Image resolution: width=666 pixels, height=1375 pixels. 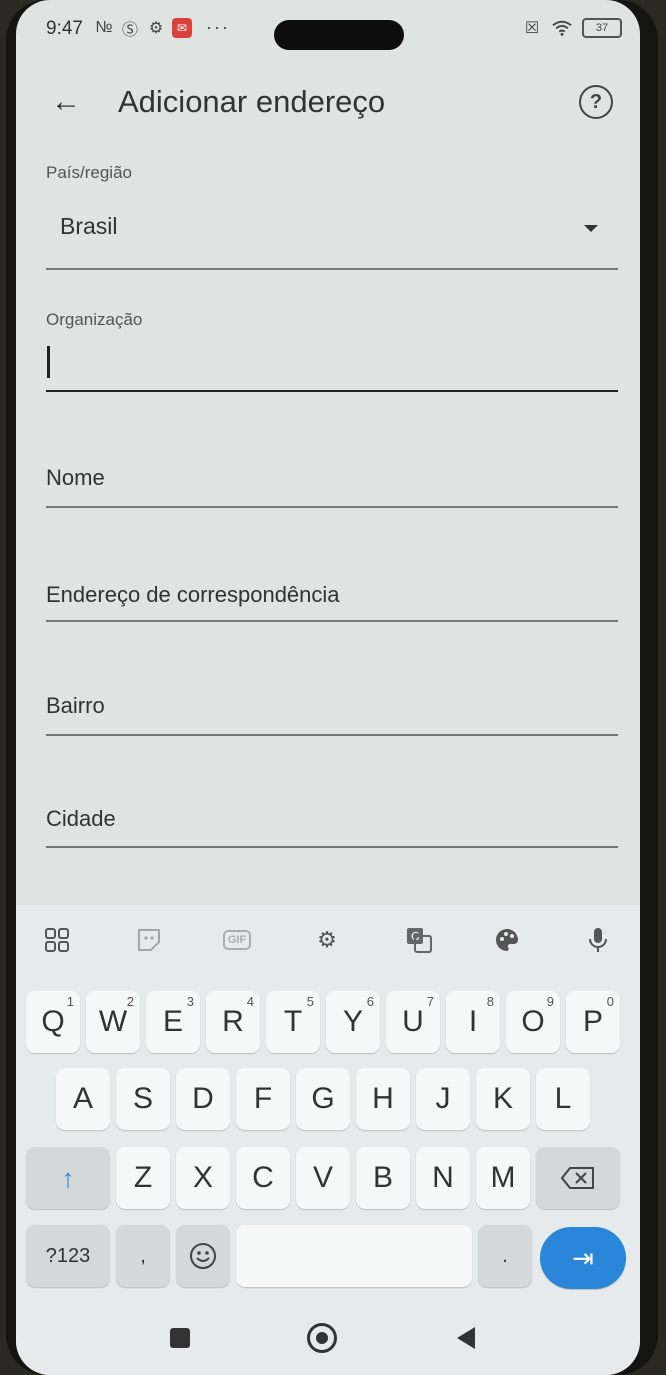 I want to click on page-title: Adicionar endereço, so click(x=252, y=101).